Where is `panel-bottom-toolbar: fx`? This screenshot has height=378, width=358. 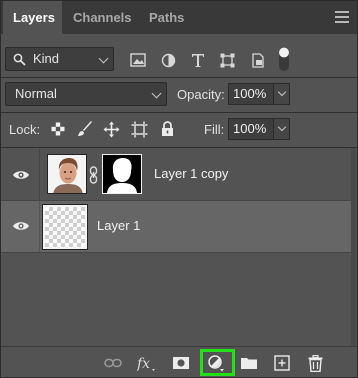
panel-bottom-toolbar: fx is located at coordinates (179, 361).